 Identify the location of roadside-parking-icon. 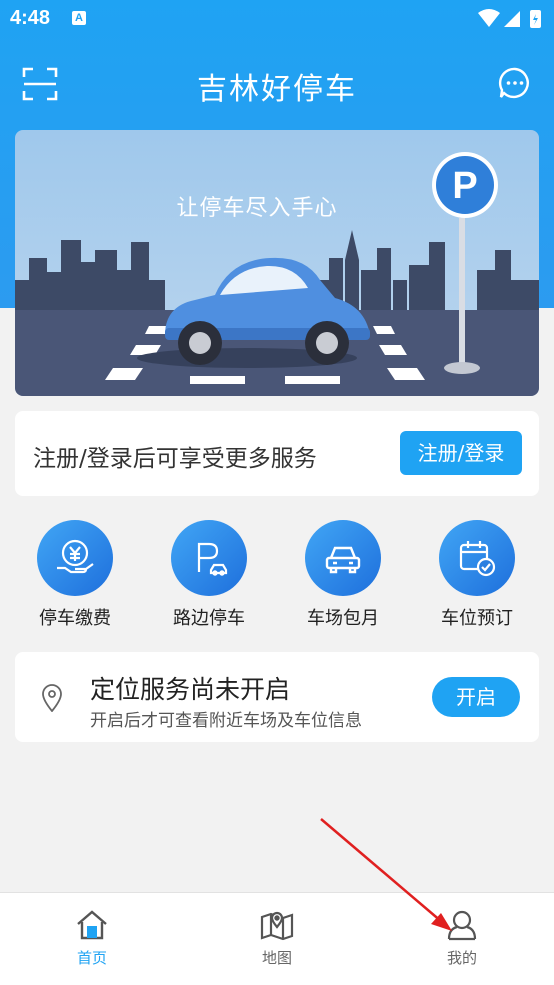
(212, 559).